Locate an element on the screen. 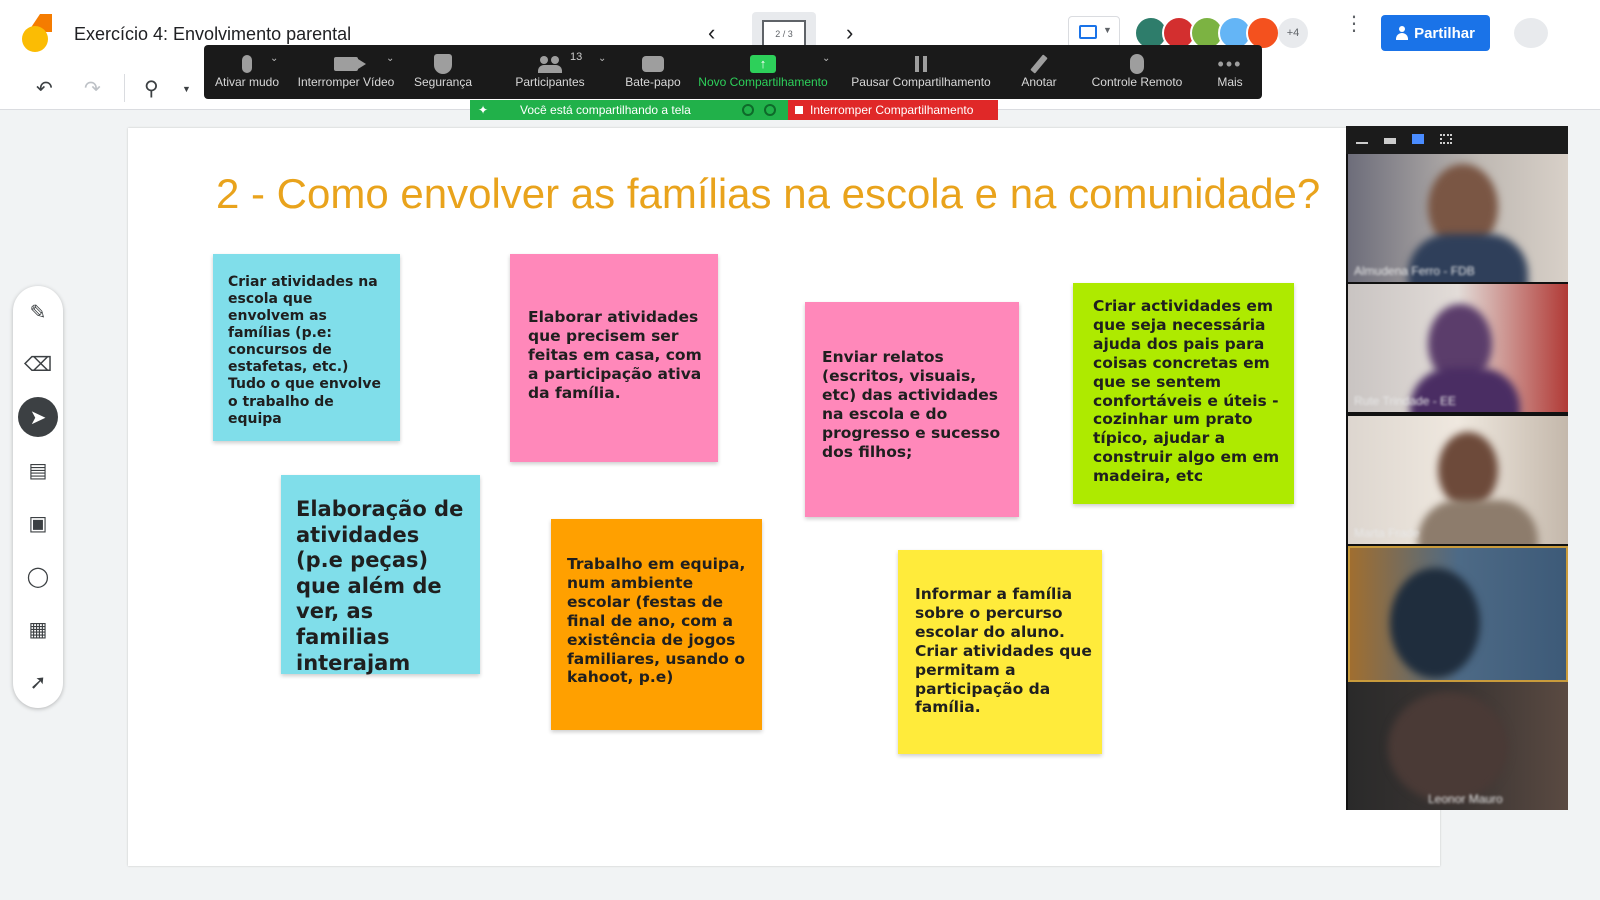  annotate-button: Anotar is located at coordinates (1039, 72).